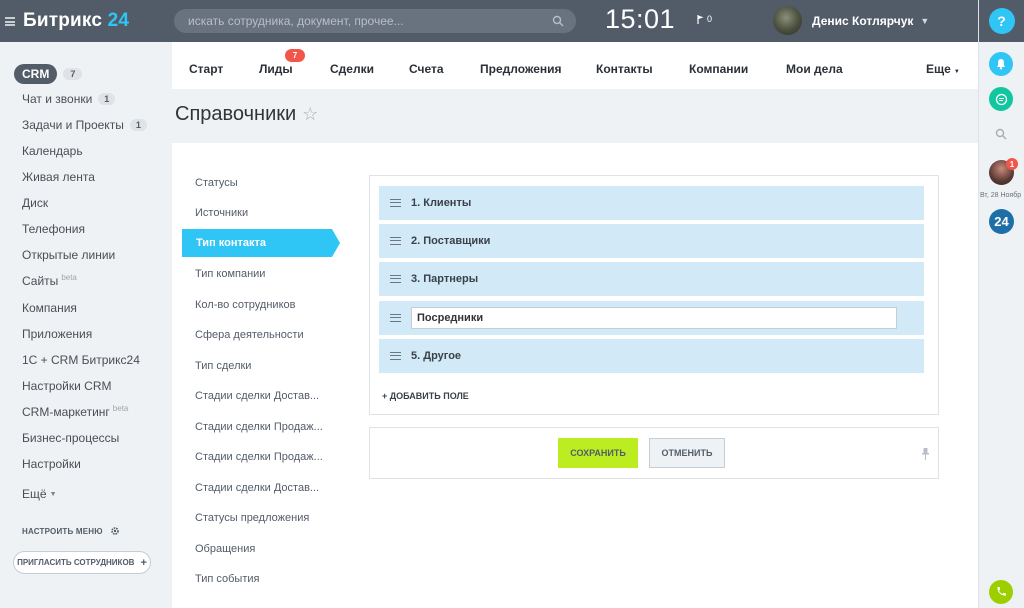 This screenshot has width=1024, height=608. I want to click on sidebar-item-calendar: Календарь, so click(52, 151).